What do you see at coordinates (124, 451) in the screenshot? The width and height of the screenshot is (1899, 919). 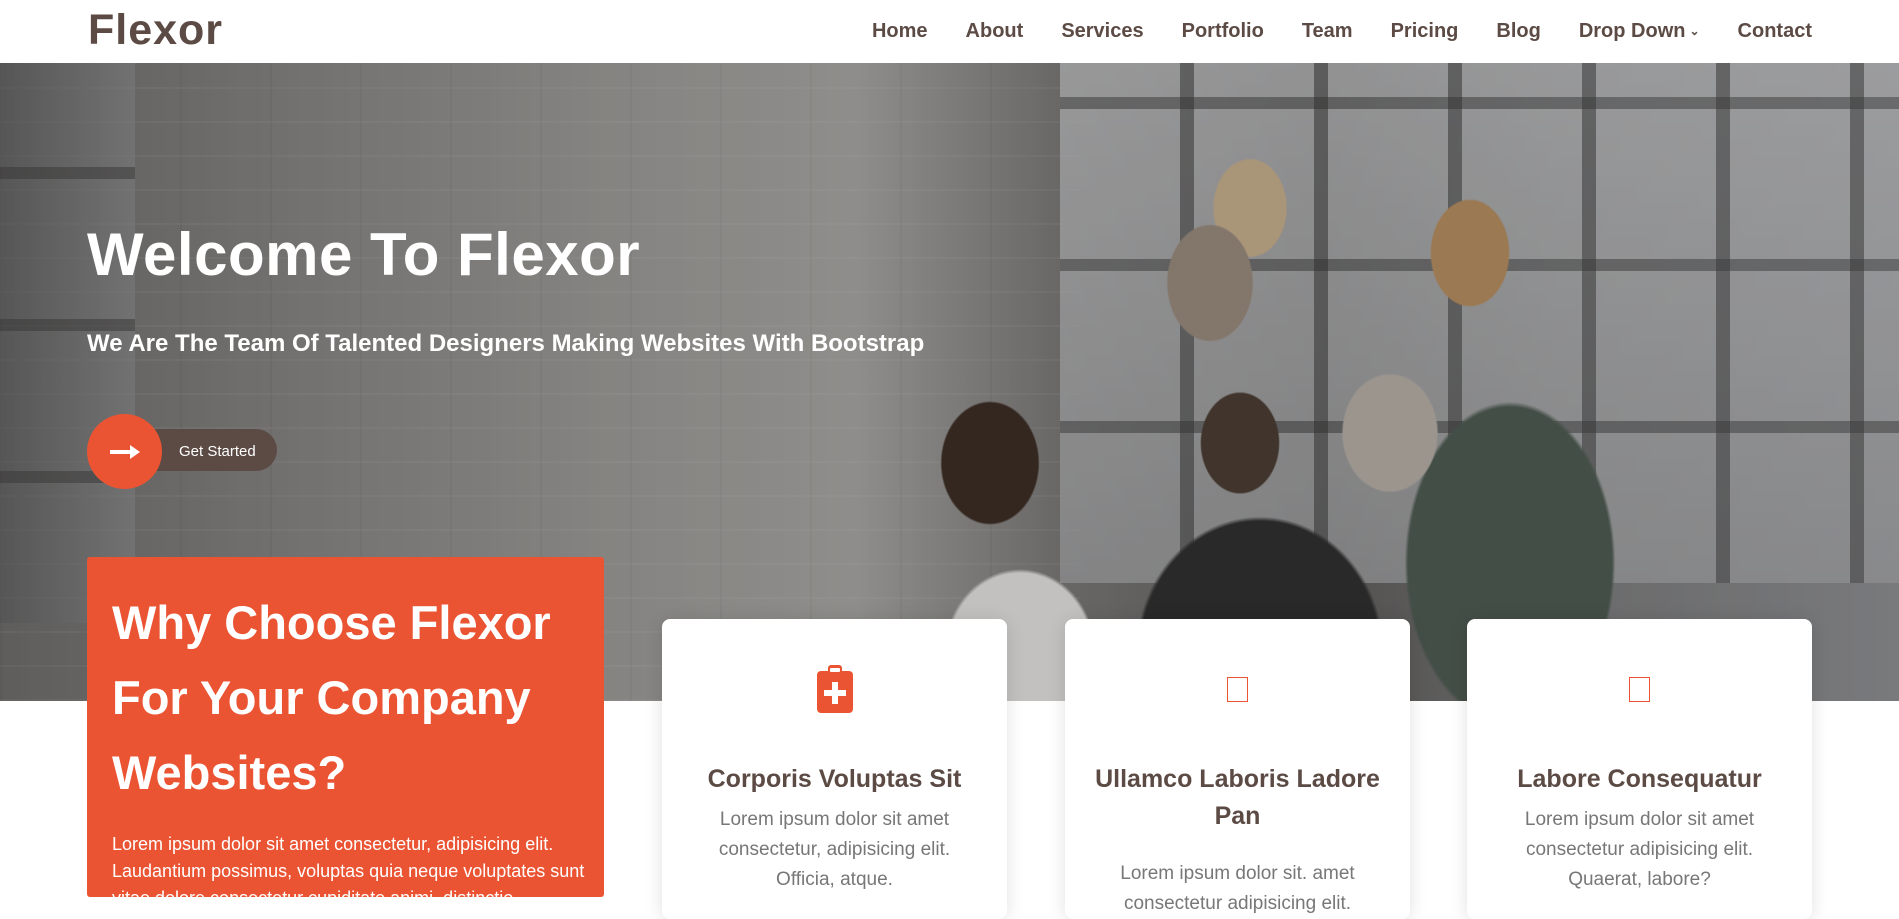 I see `arrow-right-icon` at bounding box center [124, 451].